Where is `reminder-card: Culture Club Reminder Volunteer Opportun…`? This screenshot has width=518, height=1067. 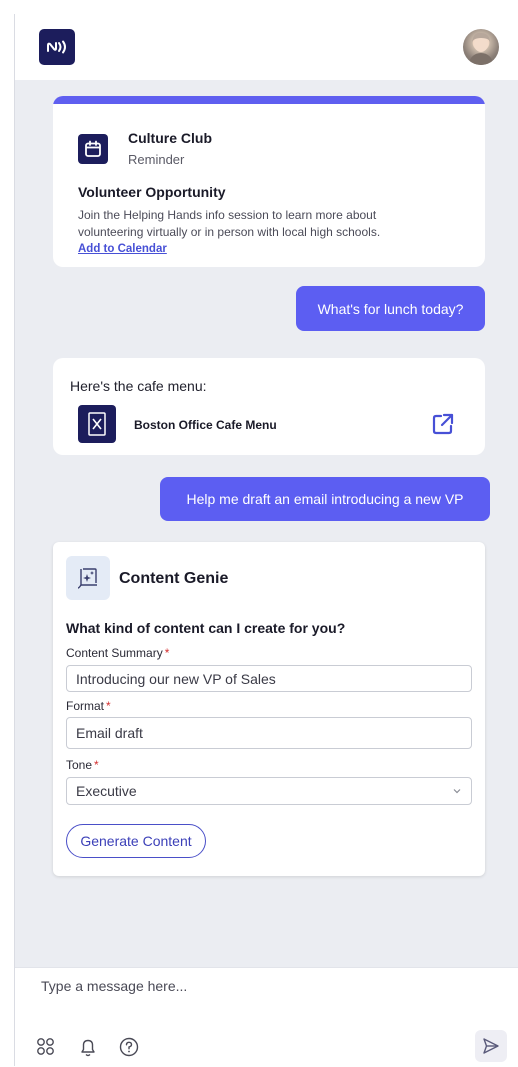
reminder-card: Culture Club Reminder Volunteer Opportun… is located at coordinates (269, 181).